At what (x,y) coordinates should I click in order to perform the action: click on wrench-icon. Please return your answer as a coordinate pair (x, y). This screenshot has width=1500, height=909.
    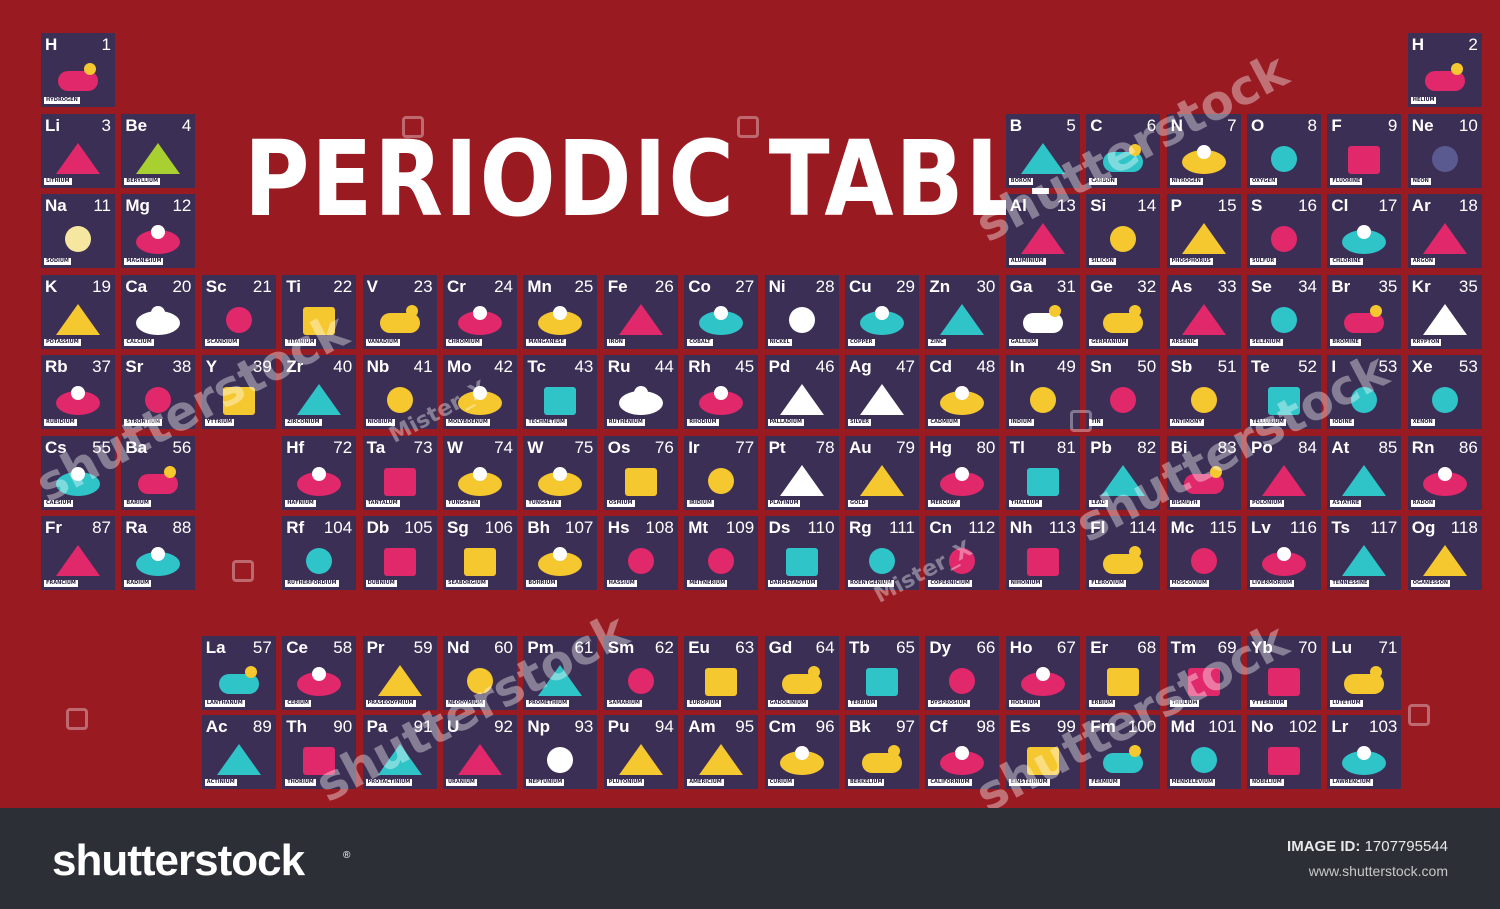
    Looking at the image, I should click on (400, 320).